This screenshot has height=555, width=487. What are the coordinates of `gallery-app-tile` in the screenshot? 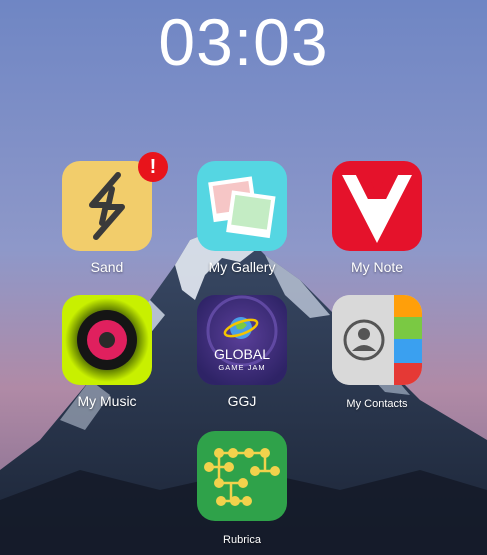 It's located at (242, 206).